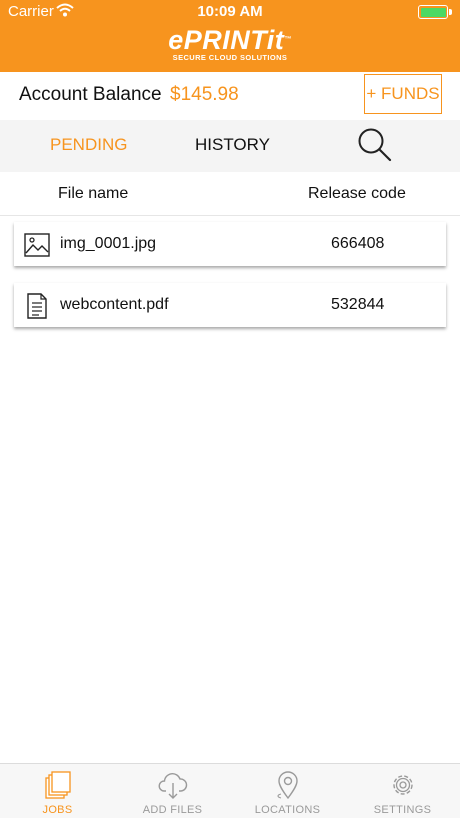 The width and height of the screenshot is (460, 818). I want to click on job-release-code: 666408, so click(358, 243).